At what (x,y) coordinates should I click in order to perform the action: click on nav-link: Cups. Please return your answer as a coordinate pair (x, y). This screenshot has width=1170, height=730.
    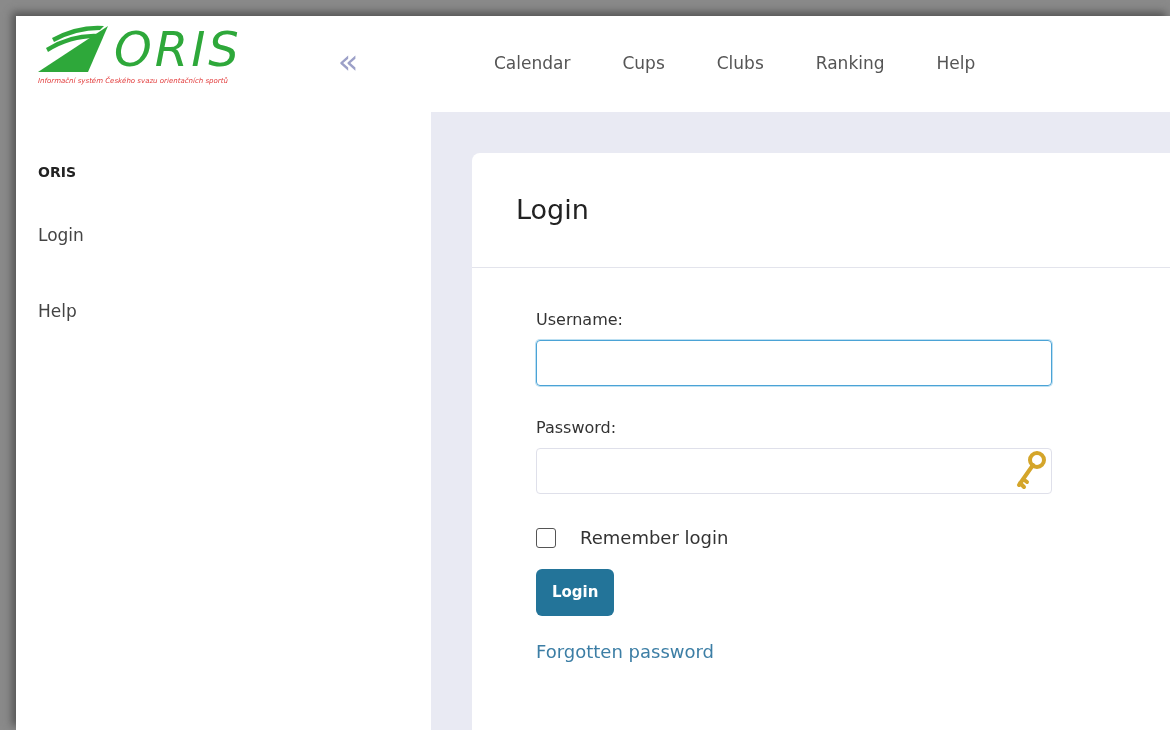
    Looking at the image, I should click on (643, 64).